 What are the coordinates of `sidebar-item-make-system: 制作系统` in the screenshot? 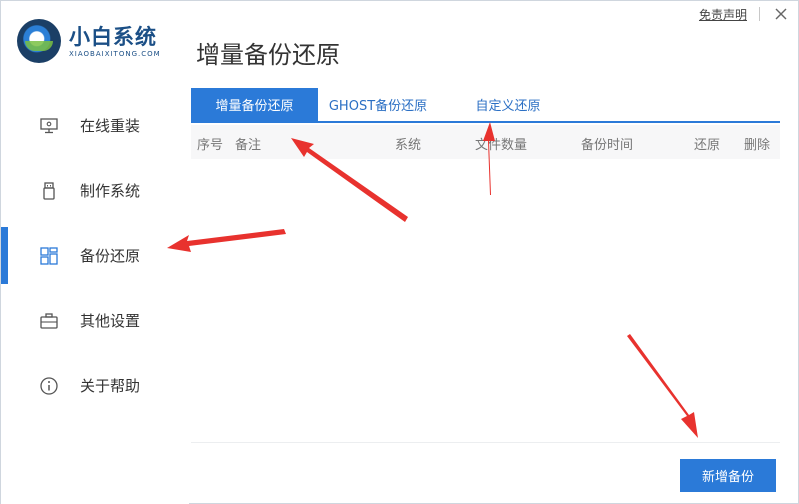 It's located at (95, 190).